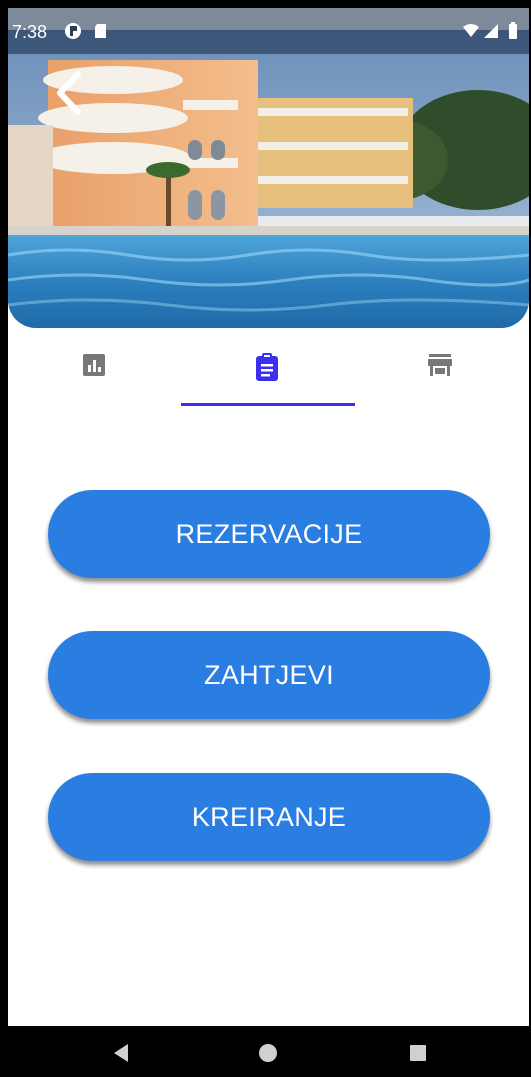 This screenshot has width=531, height=1077. I want to click on battery-icon, so click(513, 30).